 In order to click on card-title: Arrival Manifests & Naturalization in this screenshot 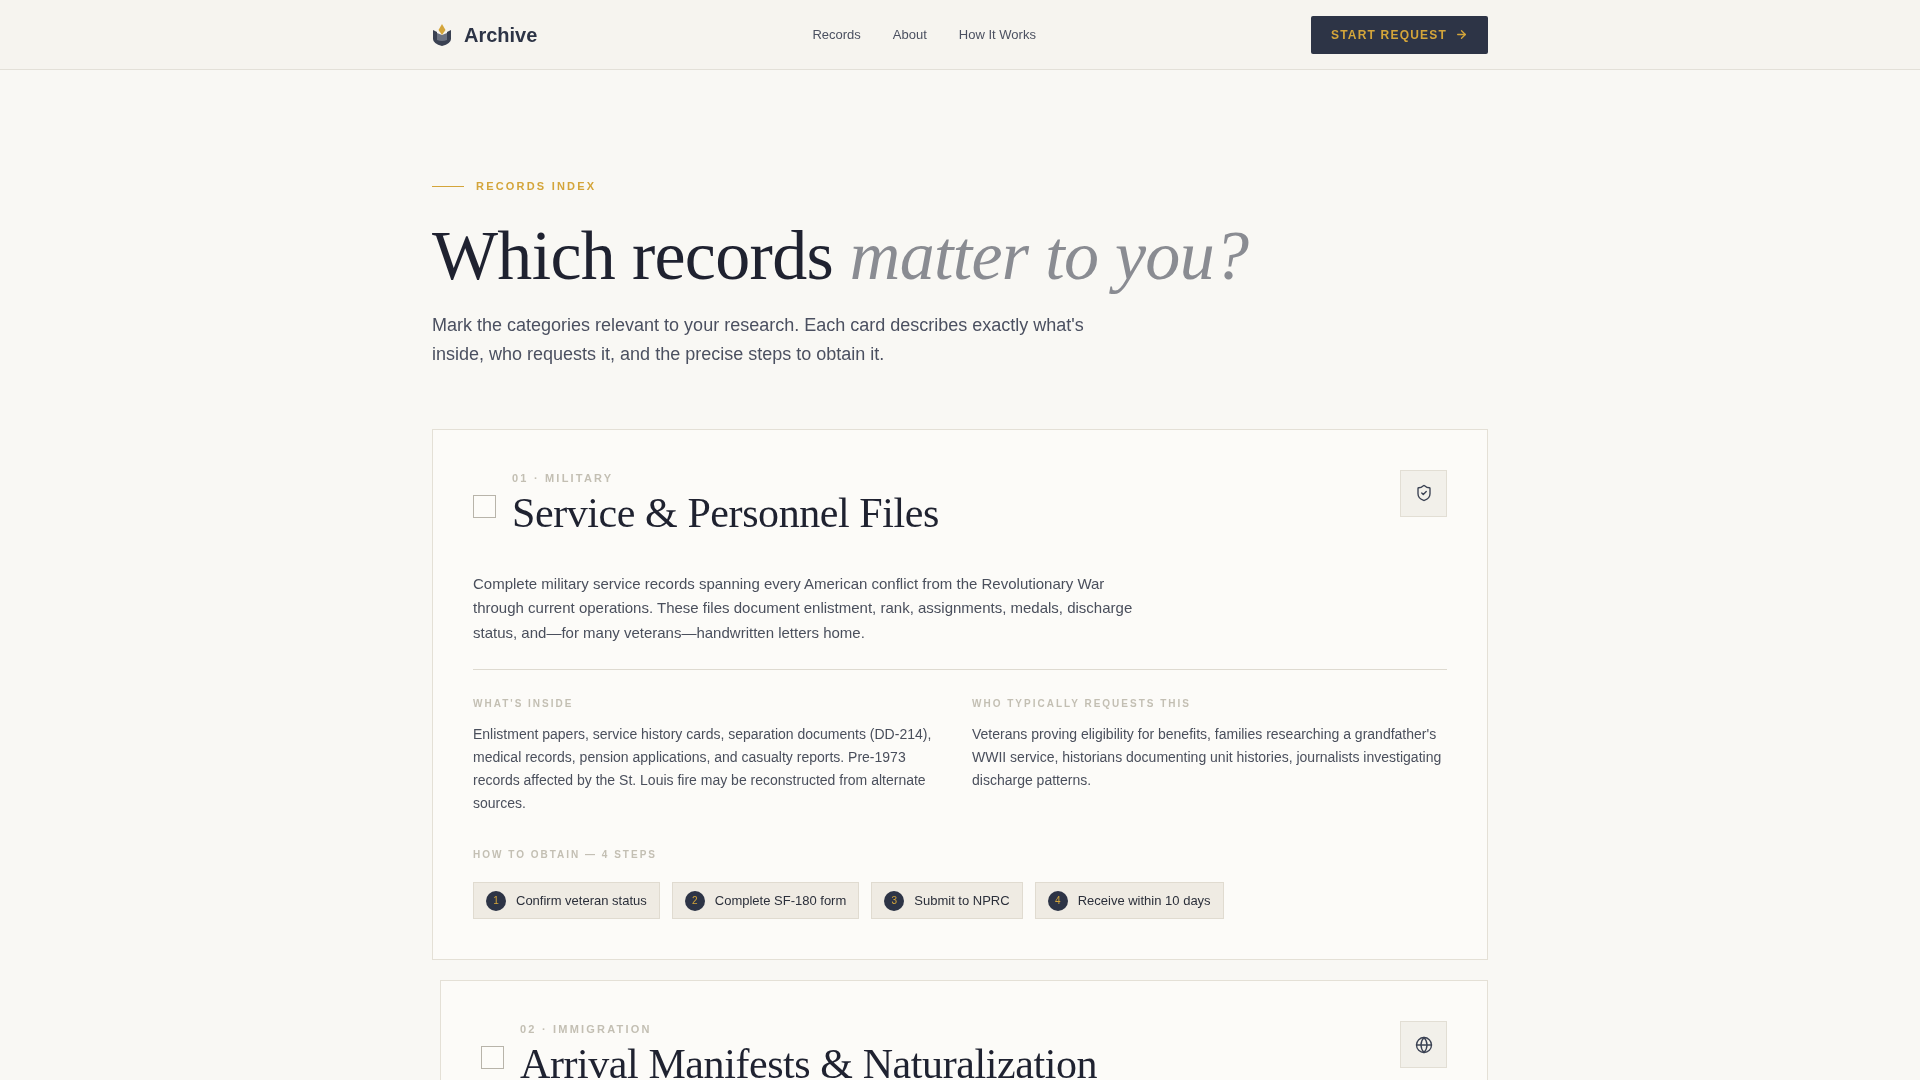, I will do `click(809, 1060)`.